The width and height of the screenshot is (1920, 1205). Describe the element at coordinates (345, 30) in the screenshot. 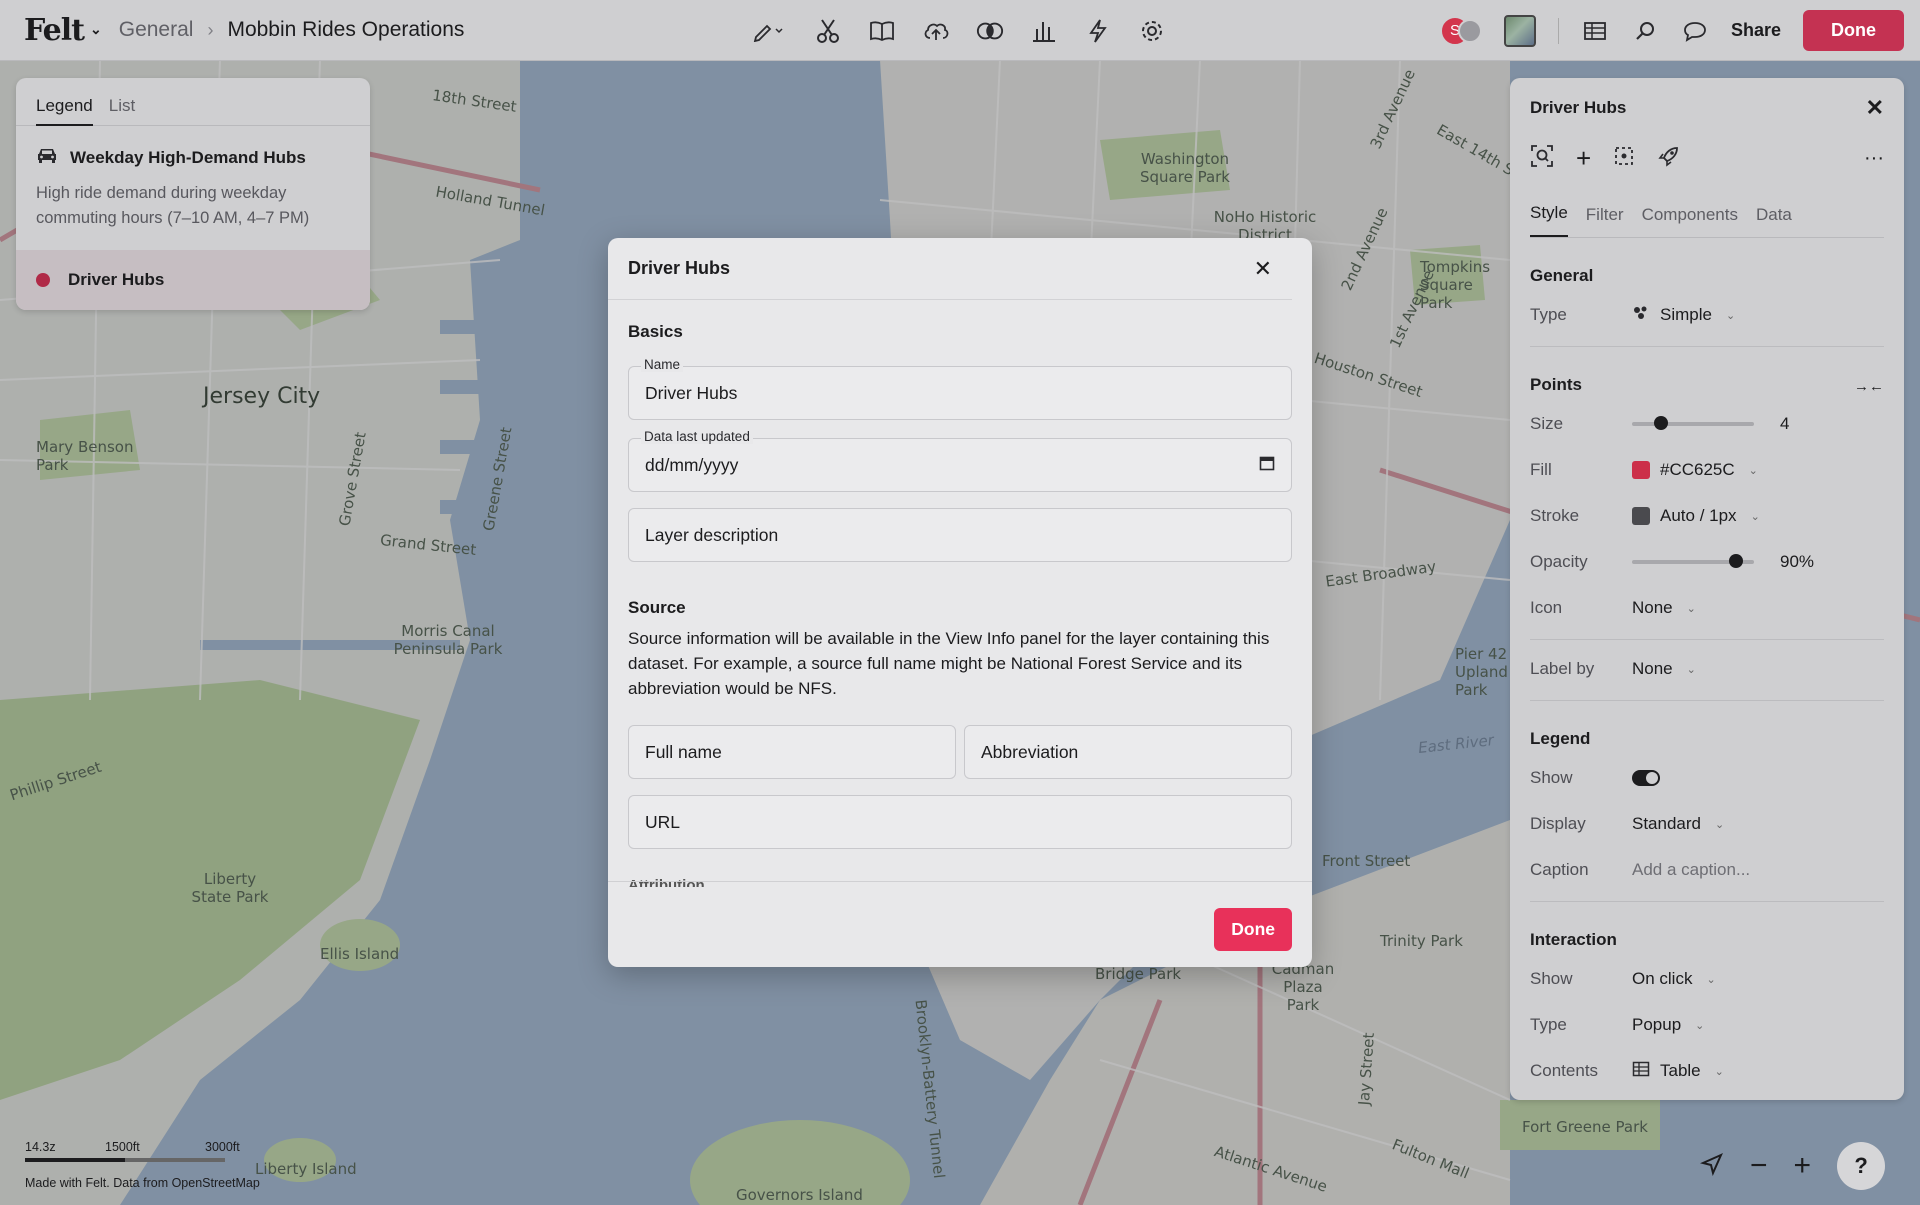

I see `map-title: Mobbin Rides Operations` at that location.